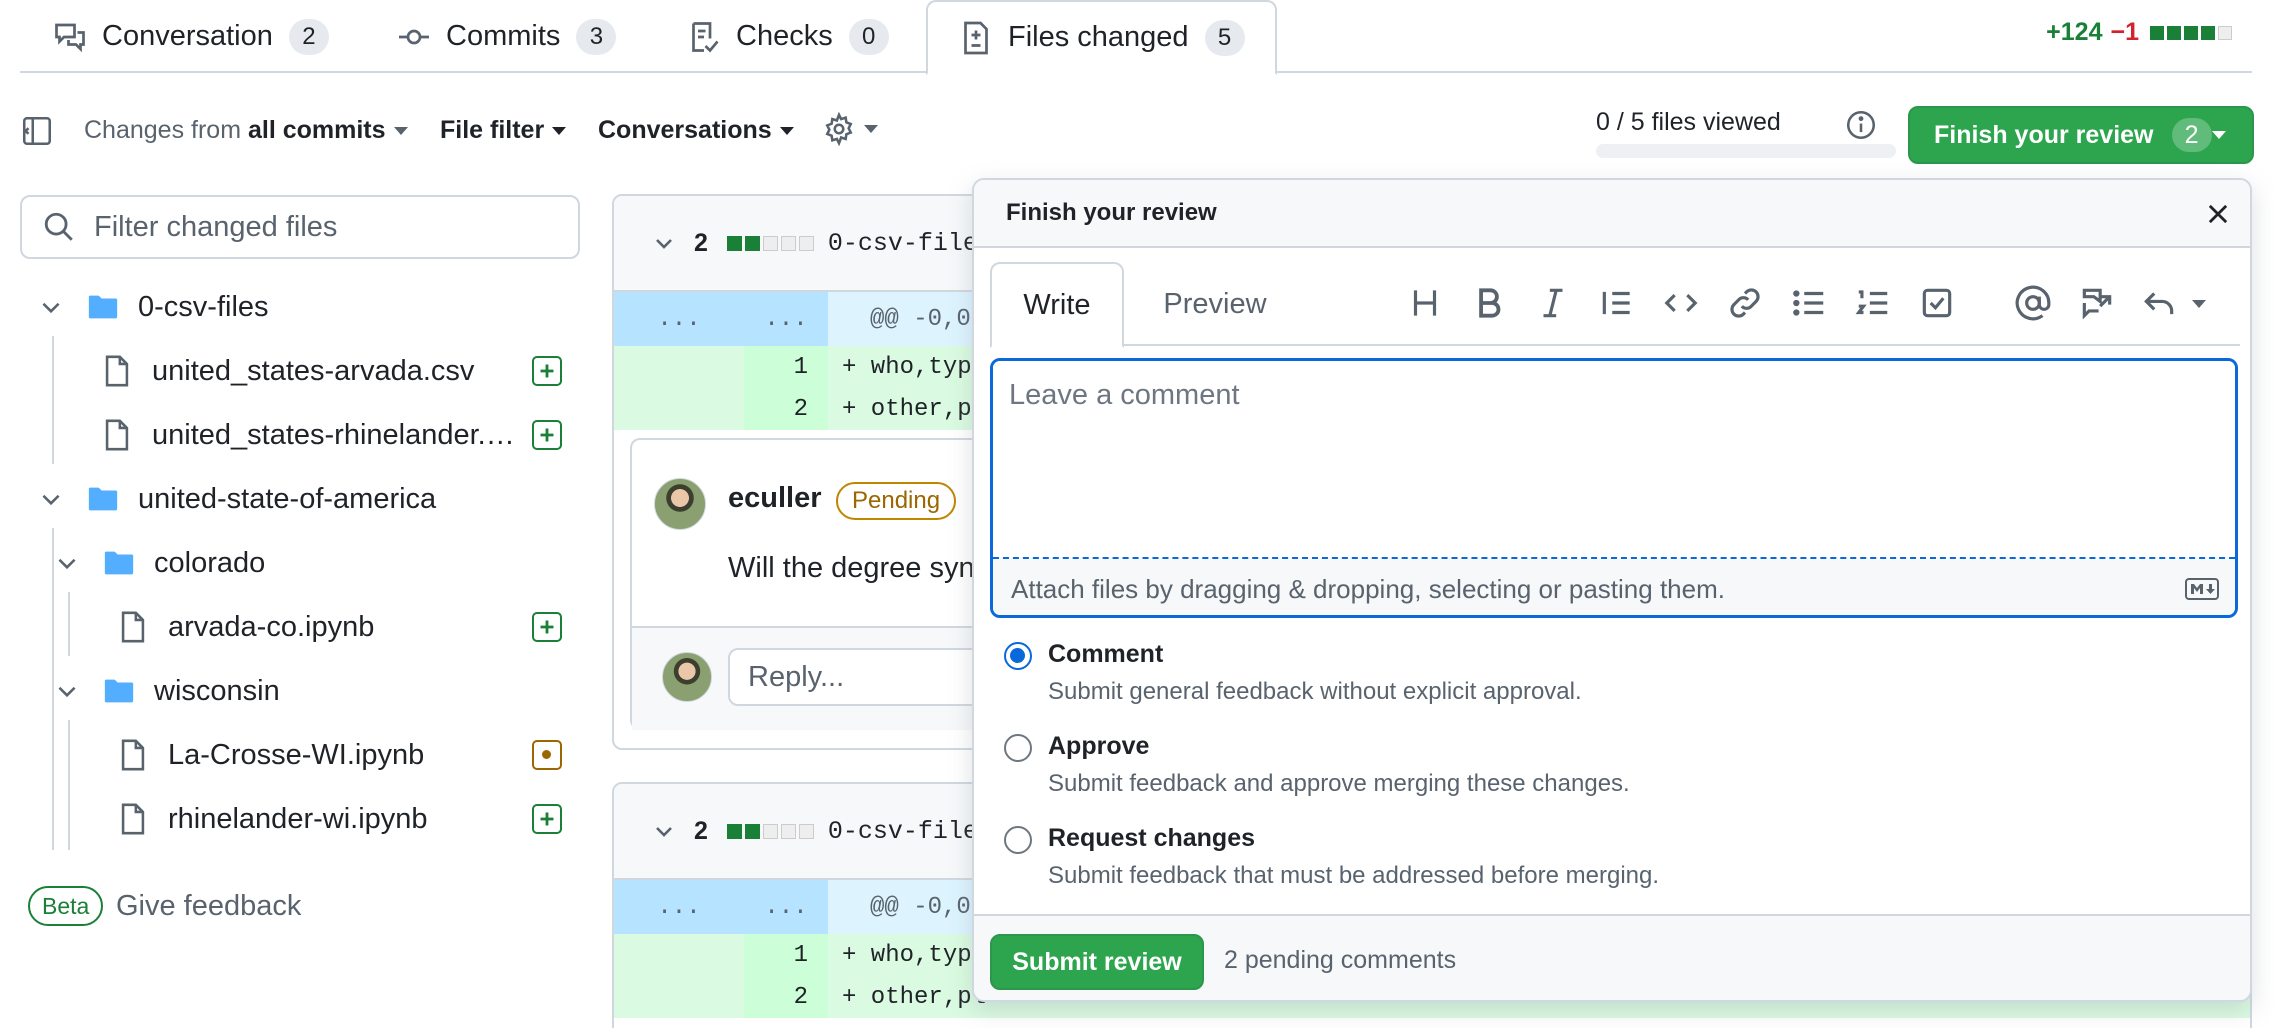 The image size is (2274, 1028). I want to click on mention-icon, so click(2033, 303).